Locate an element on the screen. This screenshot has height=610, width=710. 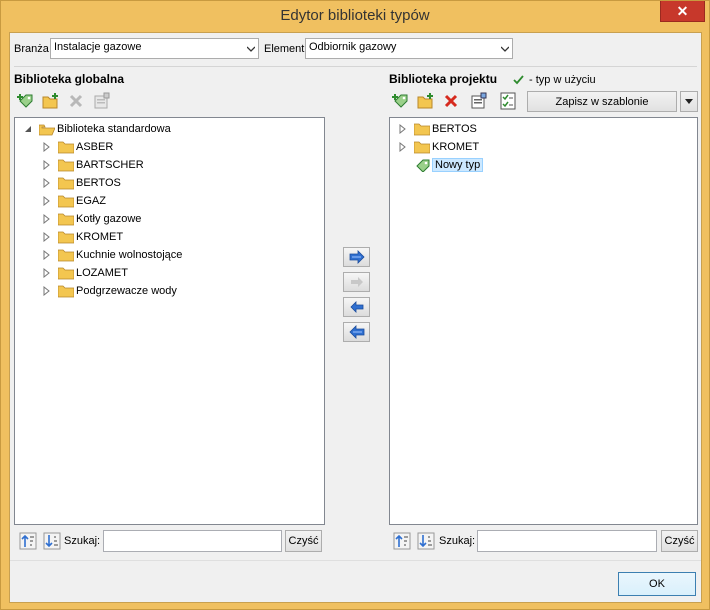
checklist-icon is located at coordinates (507, 101).